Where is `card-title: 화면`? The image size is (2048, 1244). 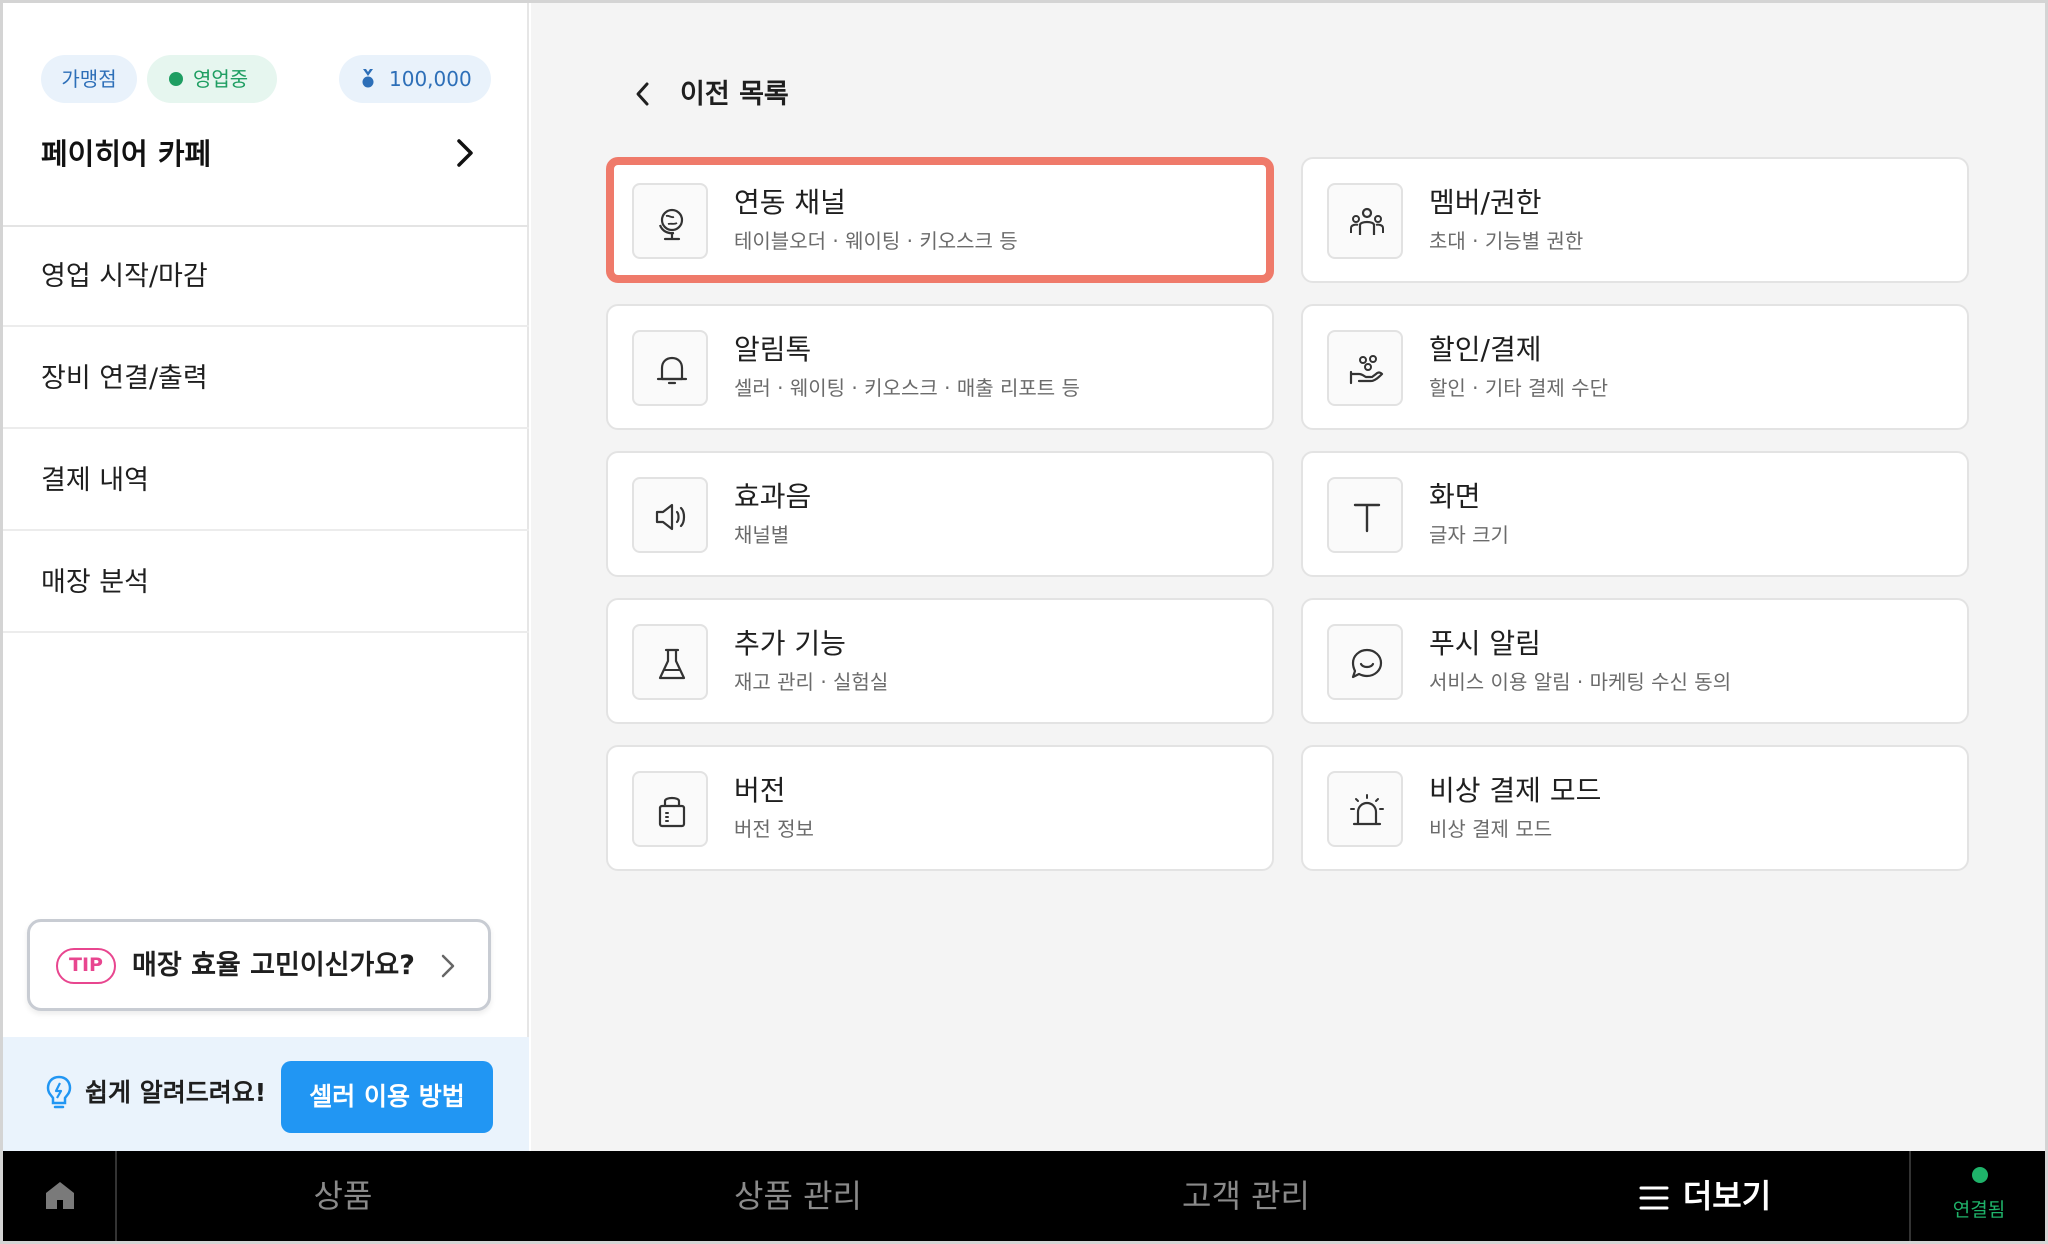 card-title: 화면 is located at coordinates (1455, 496).